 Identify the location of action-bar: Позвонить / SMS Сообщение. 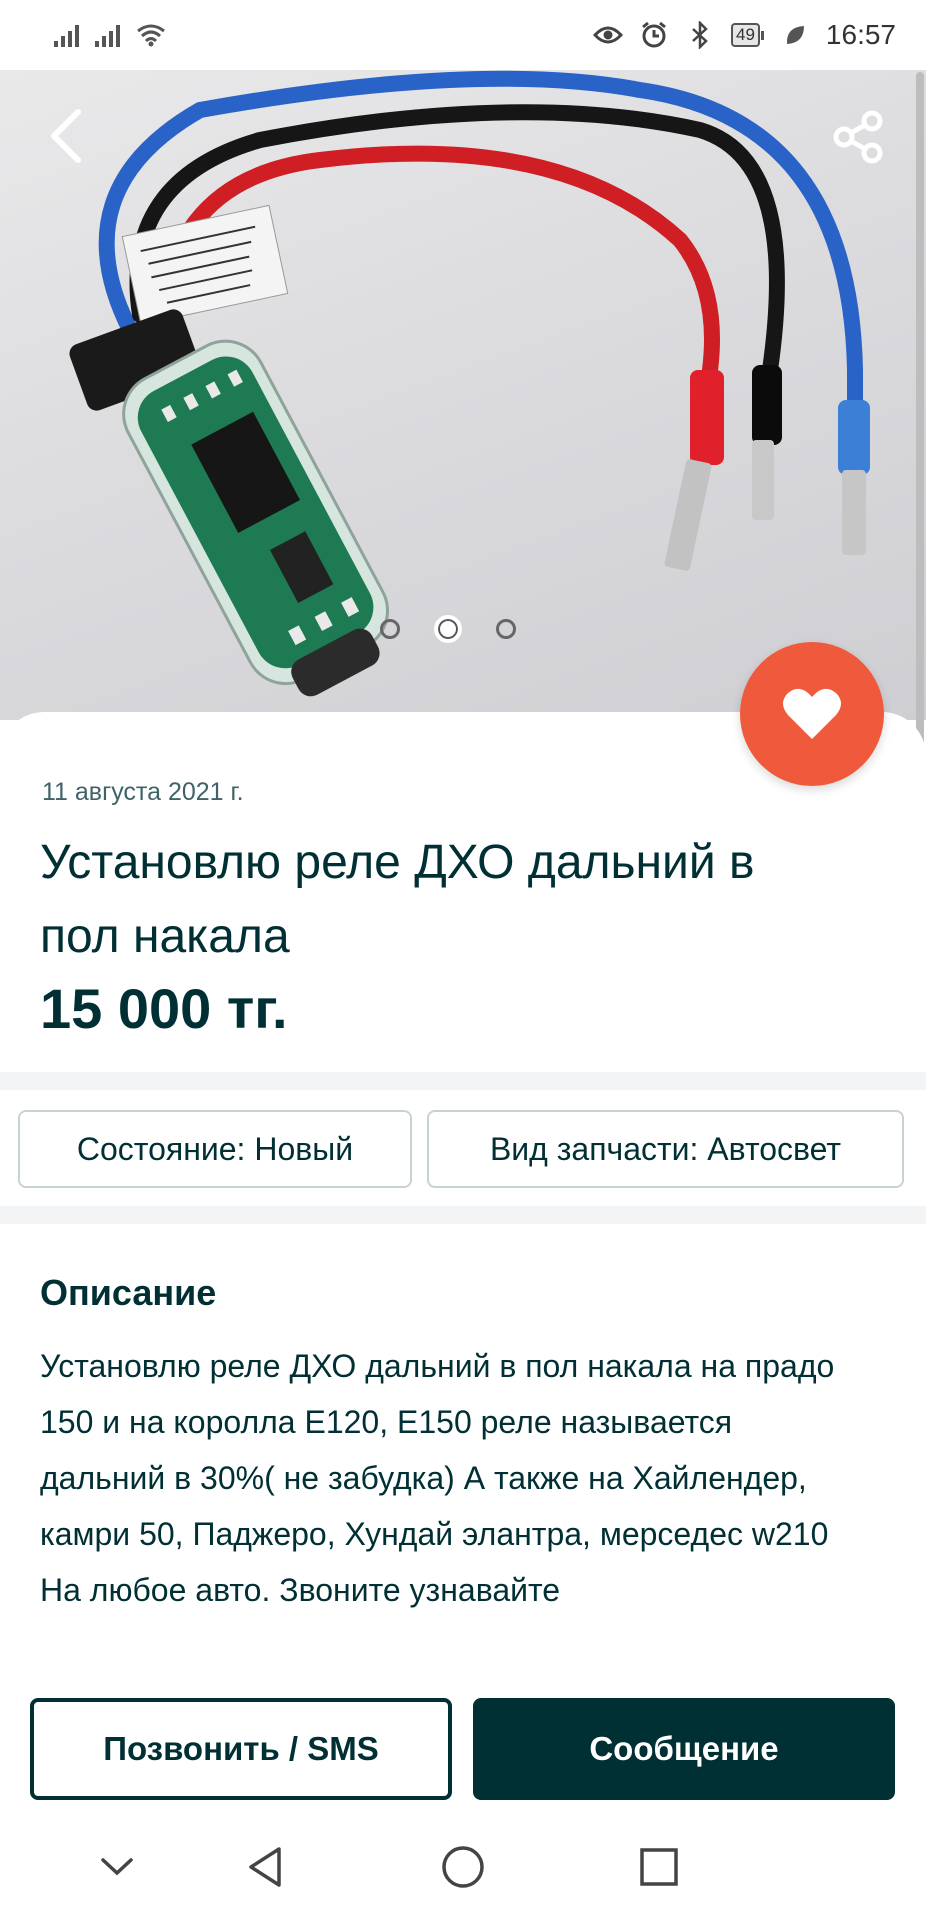
(463, 1747).